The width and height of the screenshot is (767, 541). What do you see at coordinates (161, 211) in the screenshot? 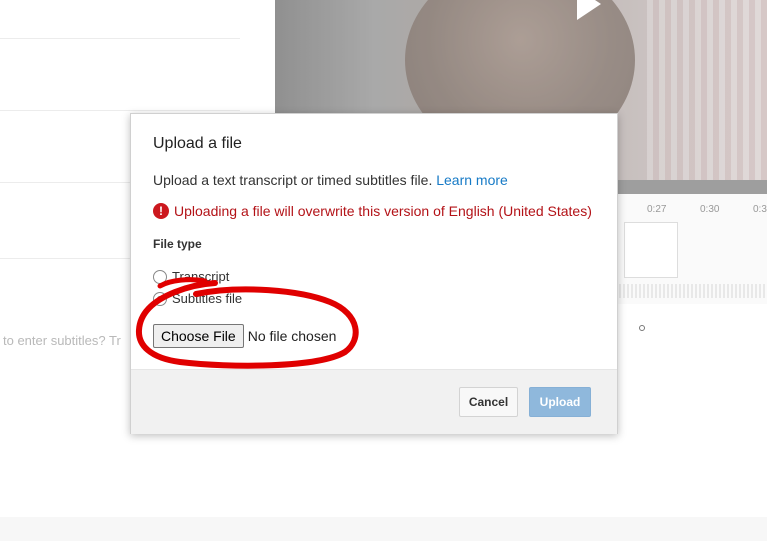
I see `warning-icon: !` at bounding box center [161, 211].